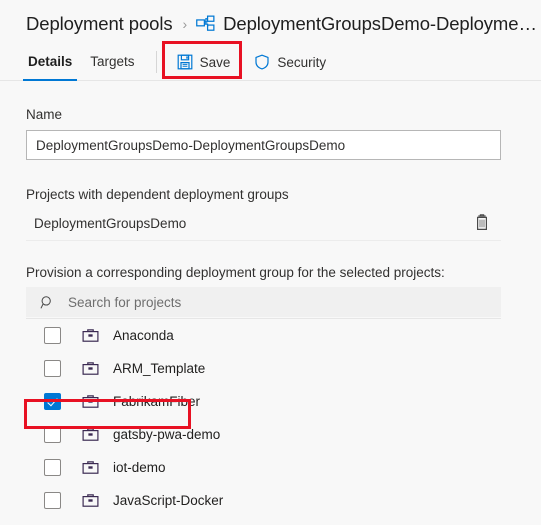 The image size is (541, 525). Describe the element at coordinates (139, 467) in the screenshot. I see `project-name: iot-demo` at that location.